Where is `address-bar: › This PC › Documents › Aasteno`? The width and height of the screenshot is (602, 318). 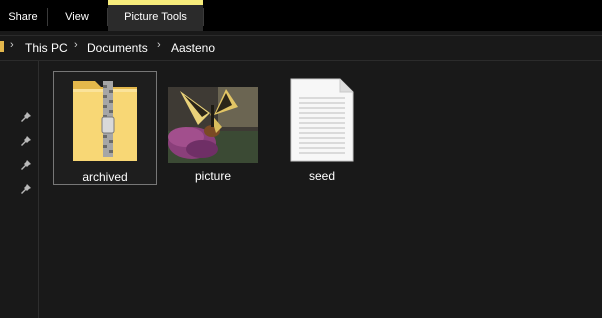
address-bar: › This PC › Documents › Aasteno is located at coordinates (301, 48).